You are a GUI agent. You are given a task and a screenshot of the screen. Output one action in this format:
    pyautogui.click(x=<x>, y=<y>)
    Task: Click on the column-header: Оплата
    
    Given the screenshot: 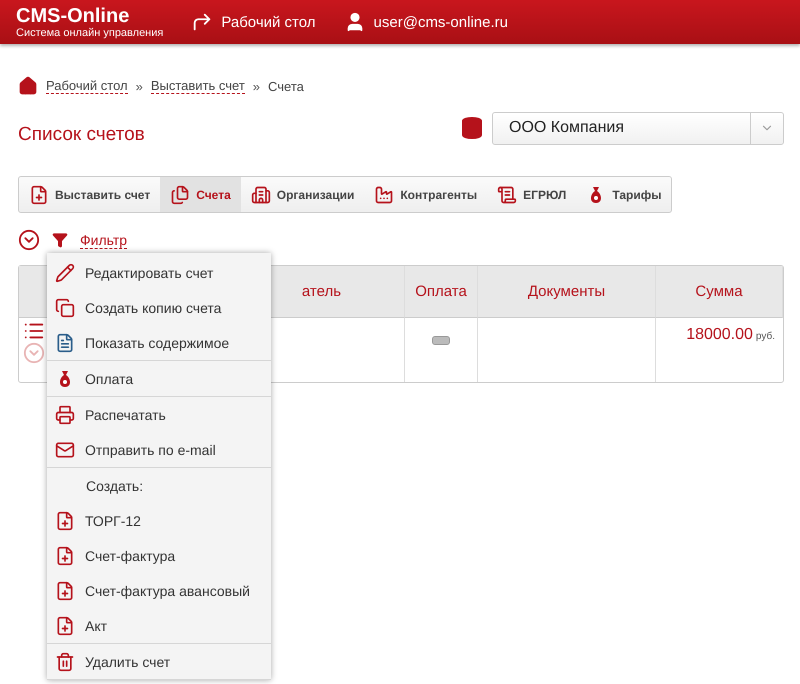 What is the action you would take?
    pyautogui.click(x=441, y=292)
    